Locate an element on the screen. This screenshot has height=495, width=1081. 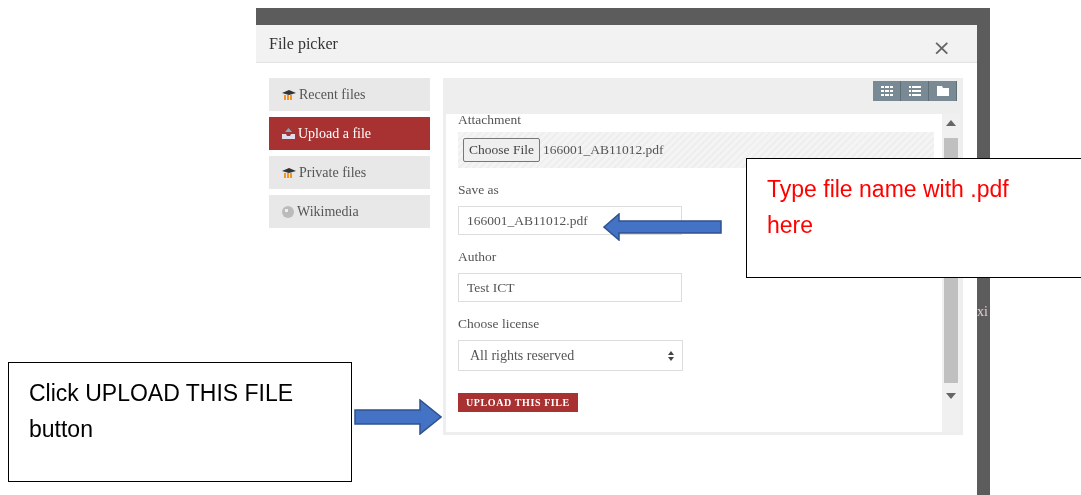
repository-label: Upload a file is located at coordinates (335, 133).